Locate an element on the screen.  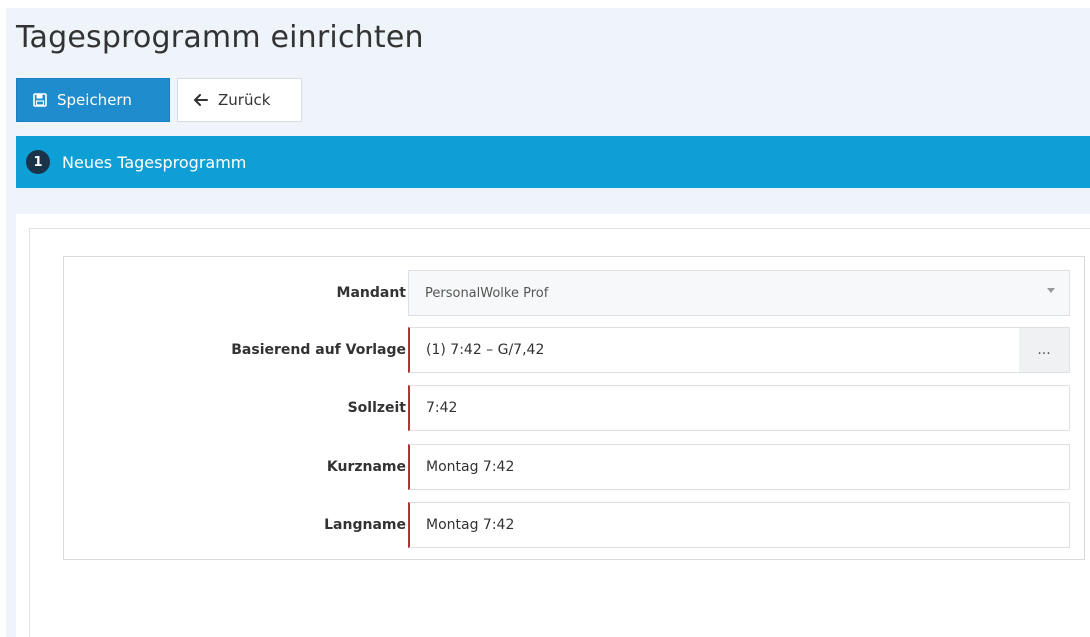
back-button: Zurück is located at coordinates (239, 100).